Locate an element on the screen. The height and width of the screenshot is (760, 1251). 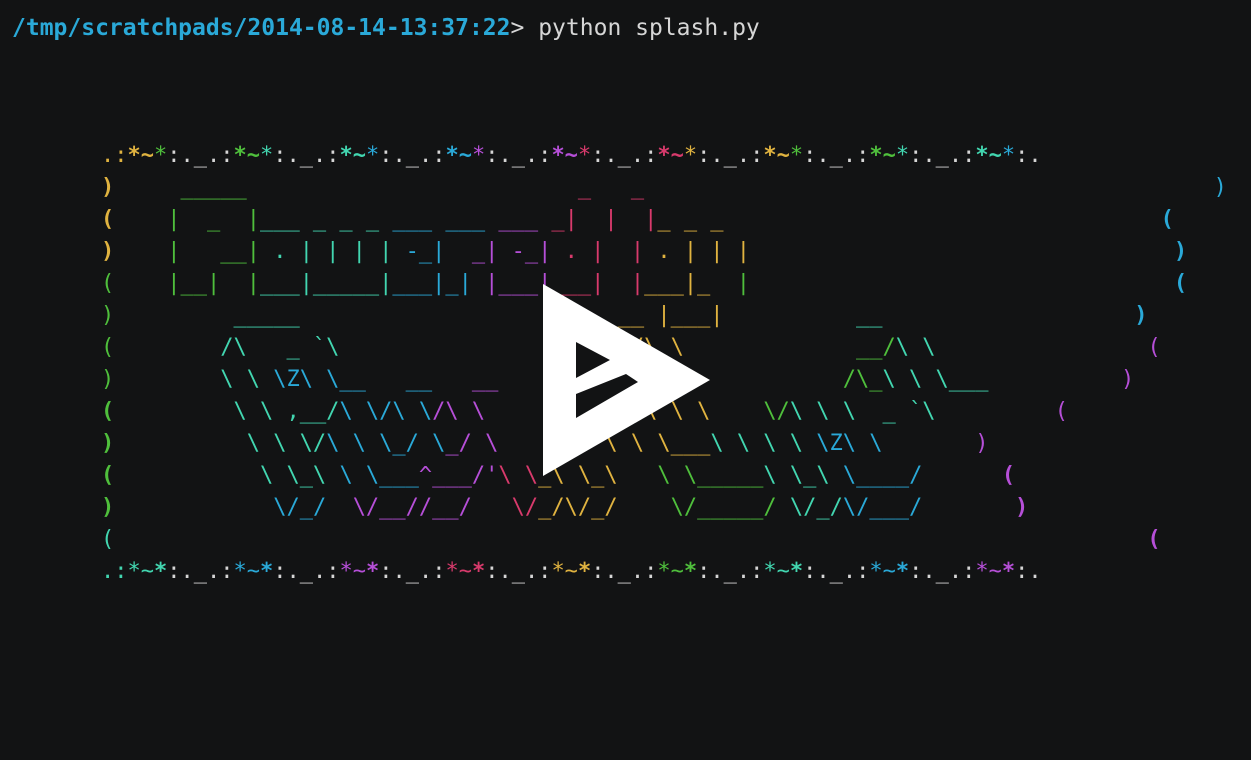
play-button is located at coordinates (626, 380).